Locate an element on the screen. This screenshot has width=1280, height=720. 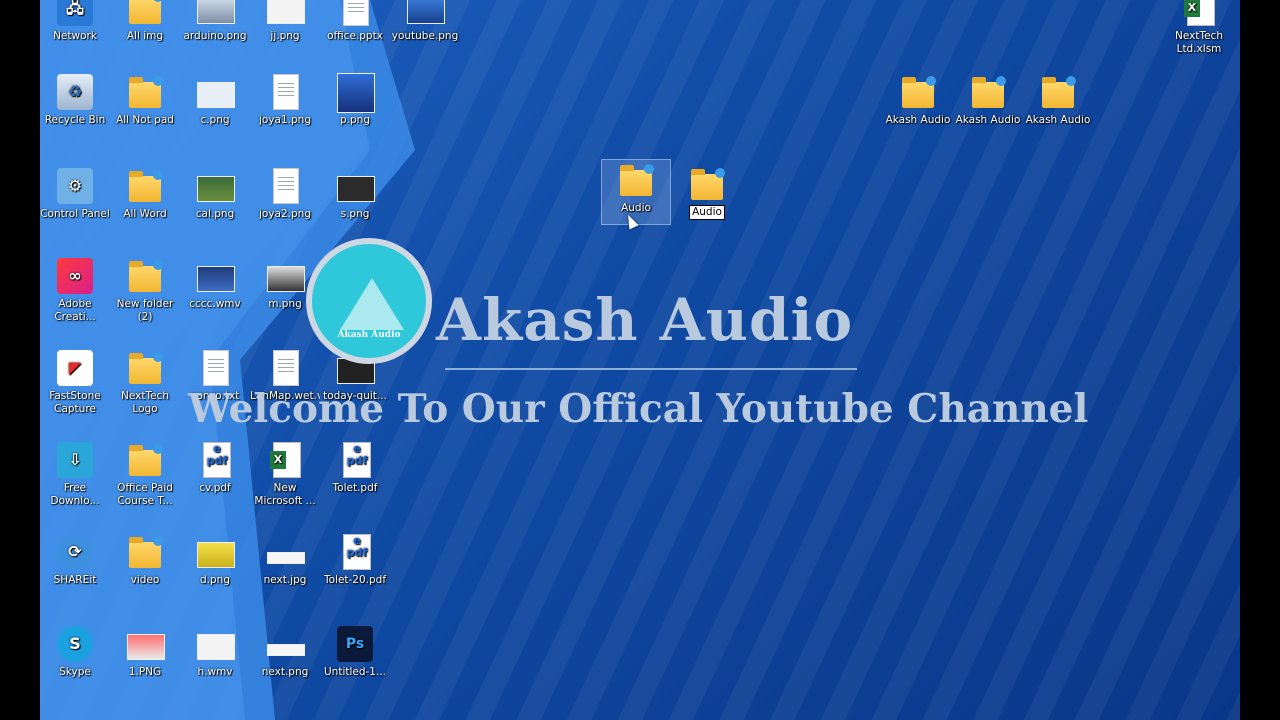
desktop-icon-joya1: joya1.png is located at coordinates (285, 99).